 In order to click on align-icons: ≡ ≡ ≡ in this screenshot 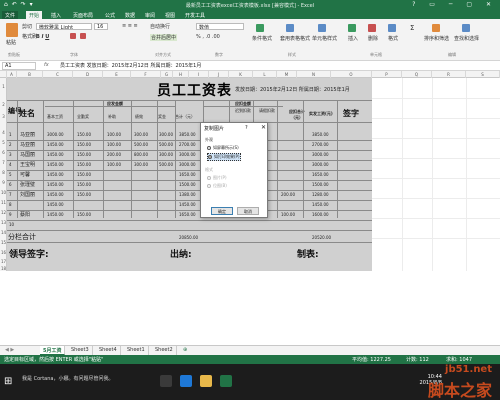, I will do `click(130, 26)`.